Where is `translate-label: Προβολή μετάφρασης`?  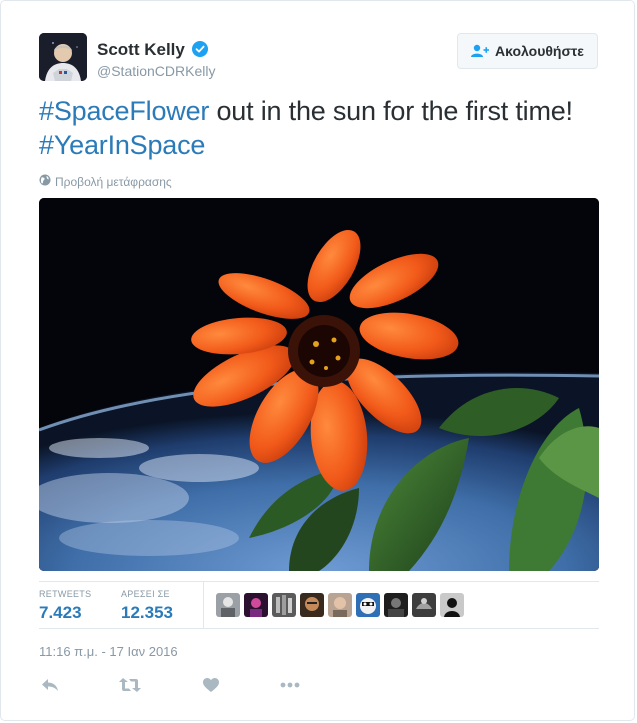 translate-label: Προβολή μετάφρασης is located at coordinates (113, 181).